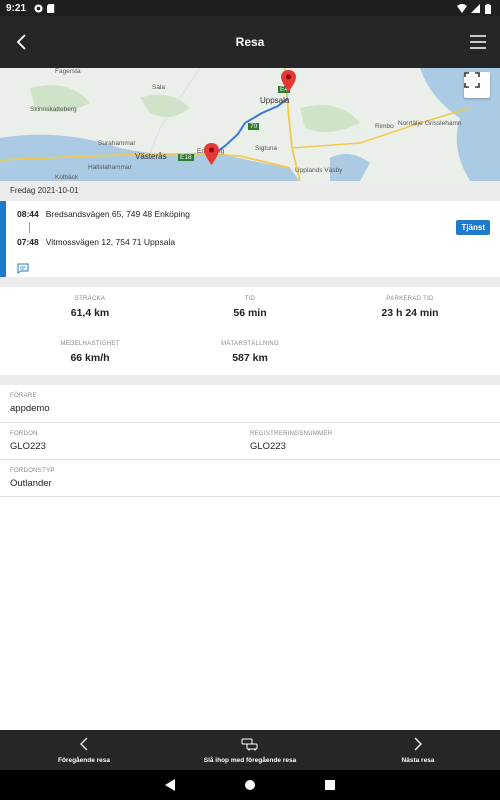  What do you see at coordinates (23, 267) in the screenshot?
I see `comment-icon` at bounding box center [23, 267].